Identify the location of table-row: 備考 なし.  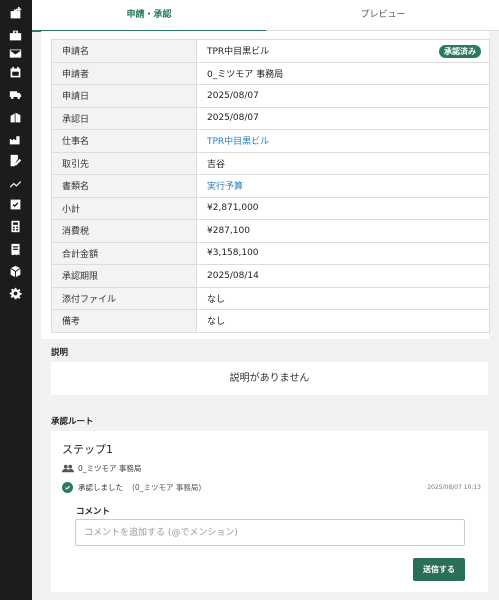
(270, 321).